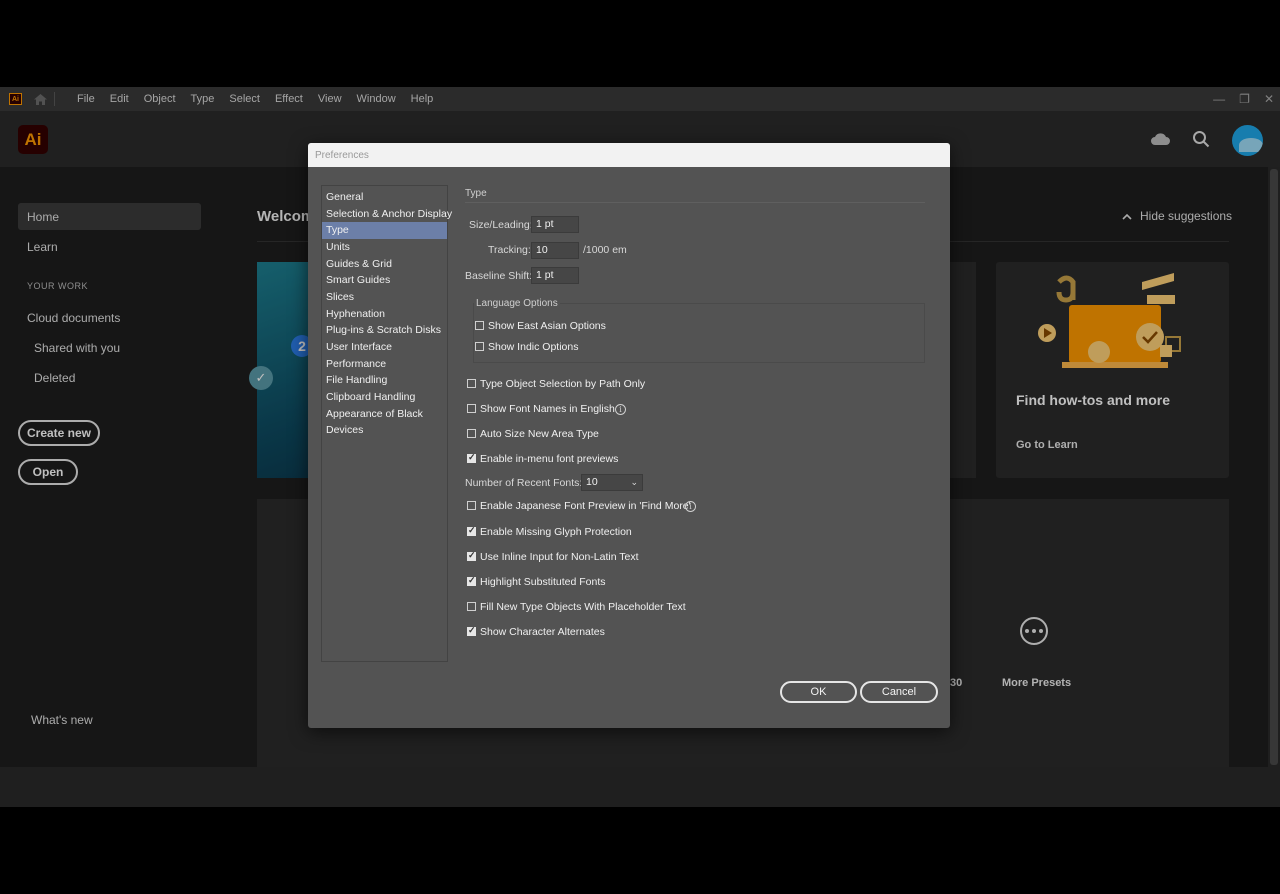 This screenshot has height=894, width=1280. I want to click on category-type: Type, so click(384, 230).